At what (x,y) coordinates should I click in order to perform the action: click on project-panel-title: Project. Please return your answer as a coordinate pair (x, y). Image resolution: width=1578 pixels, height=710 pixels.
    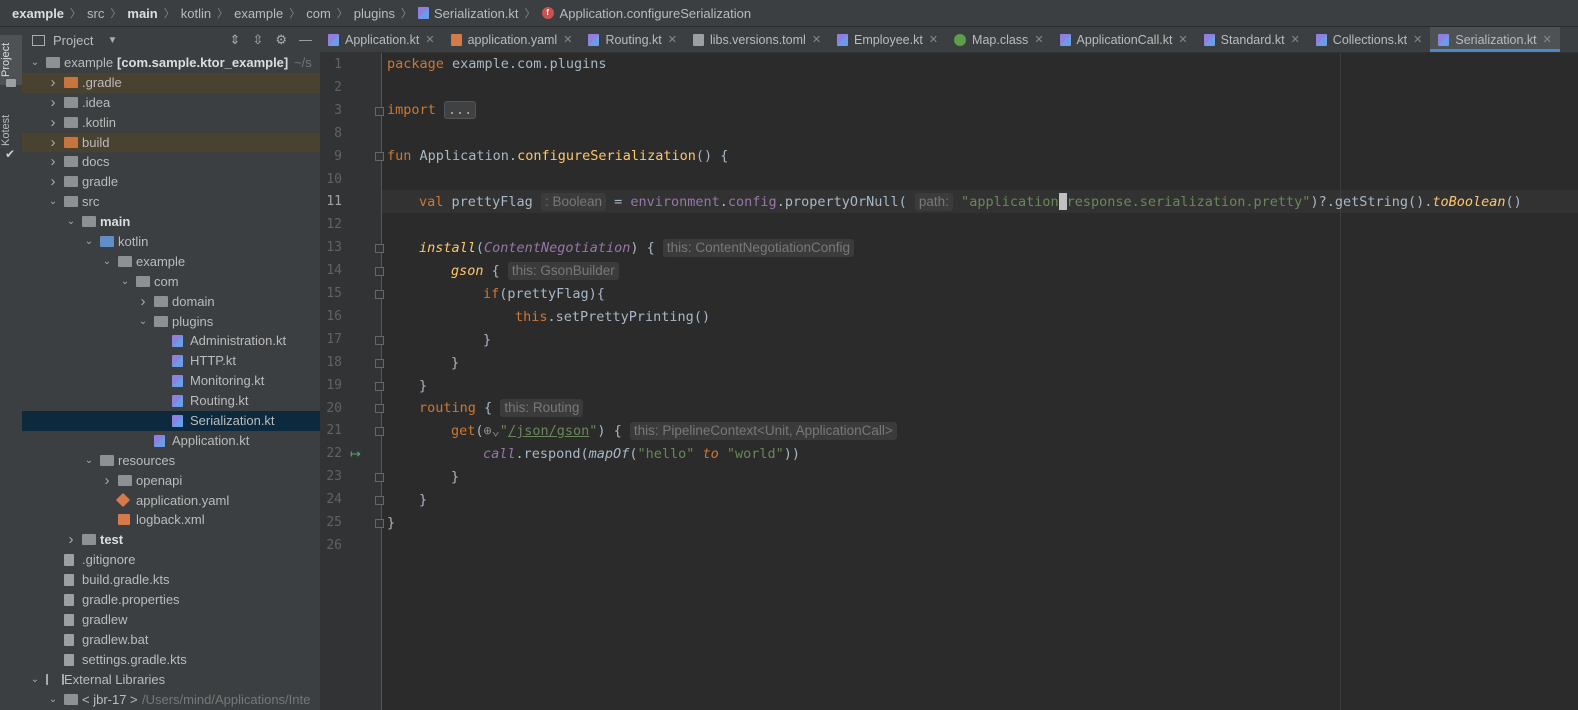
    Looking at the image, I should click on (73, 40).